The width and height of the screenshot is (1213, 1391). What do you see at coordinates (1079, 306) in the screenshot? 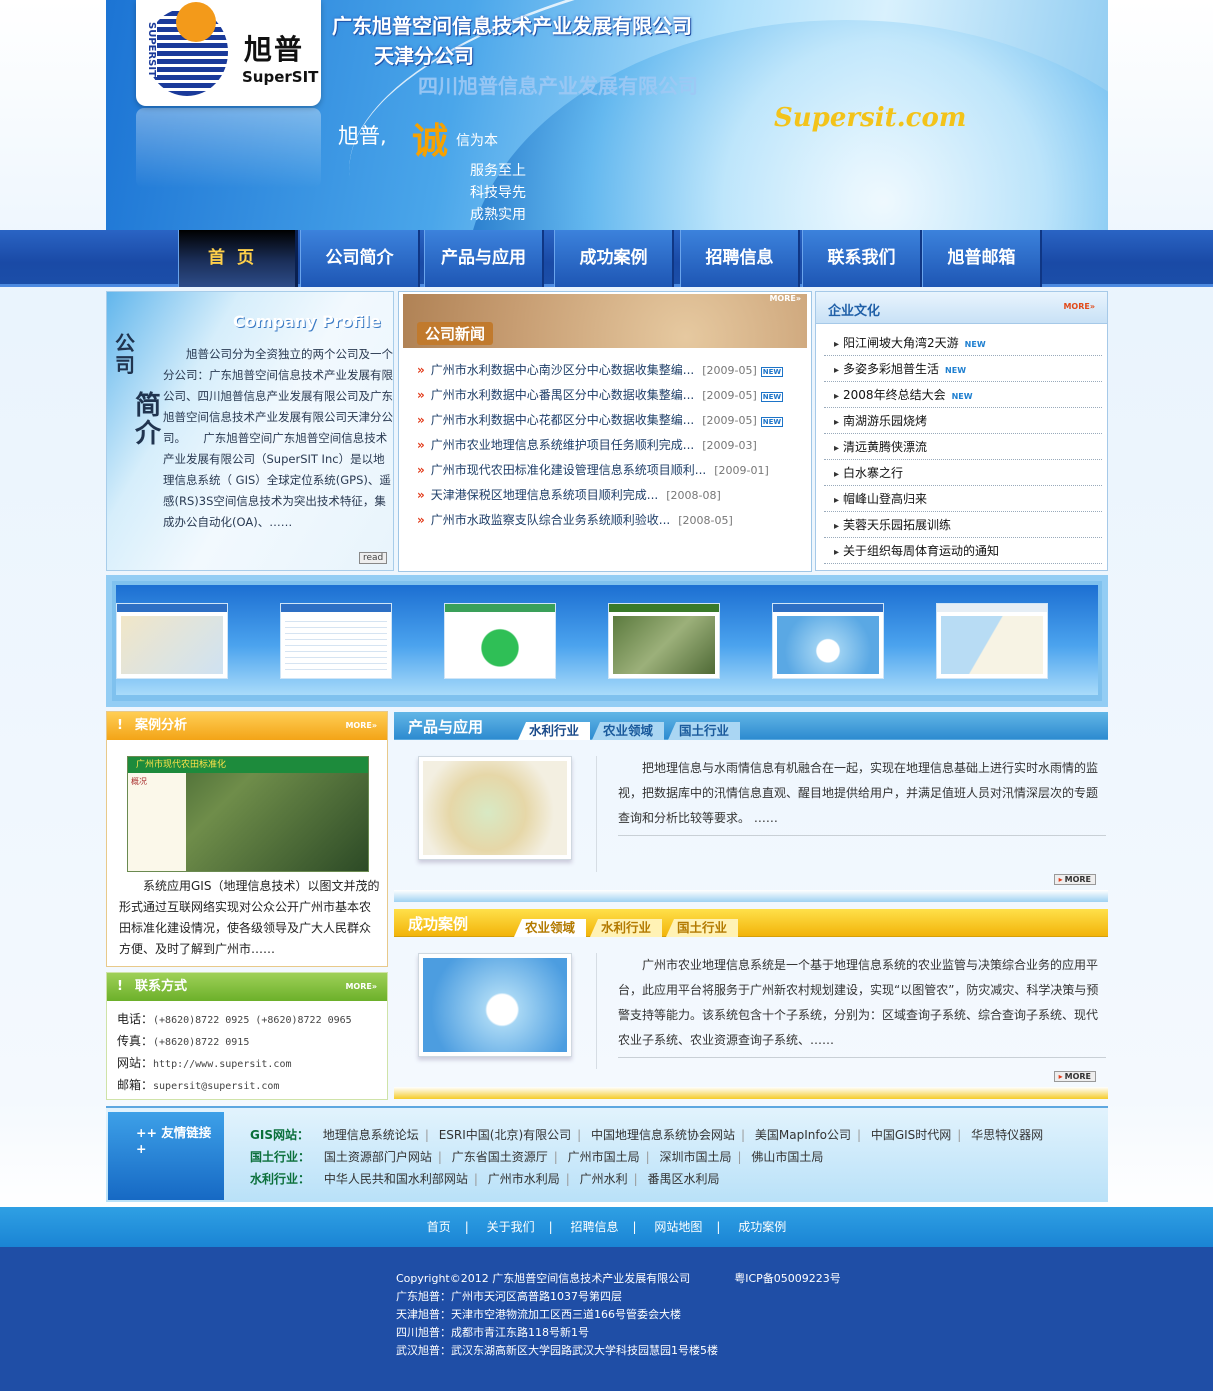
I see `culture-more-link: MORE»` at bounding box center [1079, 306].